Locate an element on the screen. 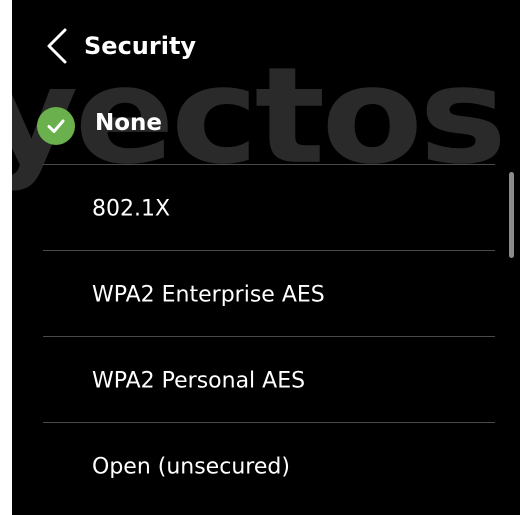  chevron-left-icon is located at coordinates (57, 48).